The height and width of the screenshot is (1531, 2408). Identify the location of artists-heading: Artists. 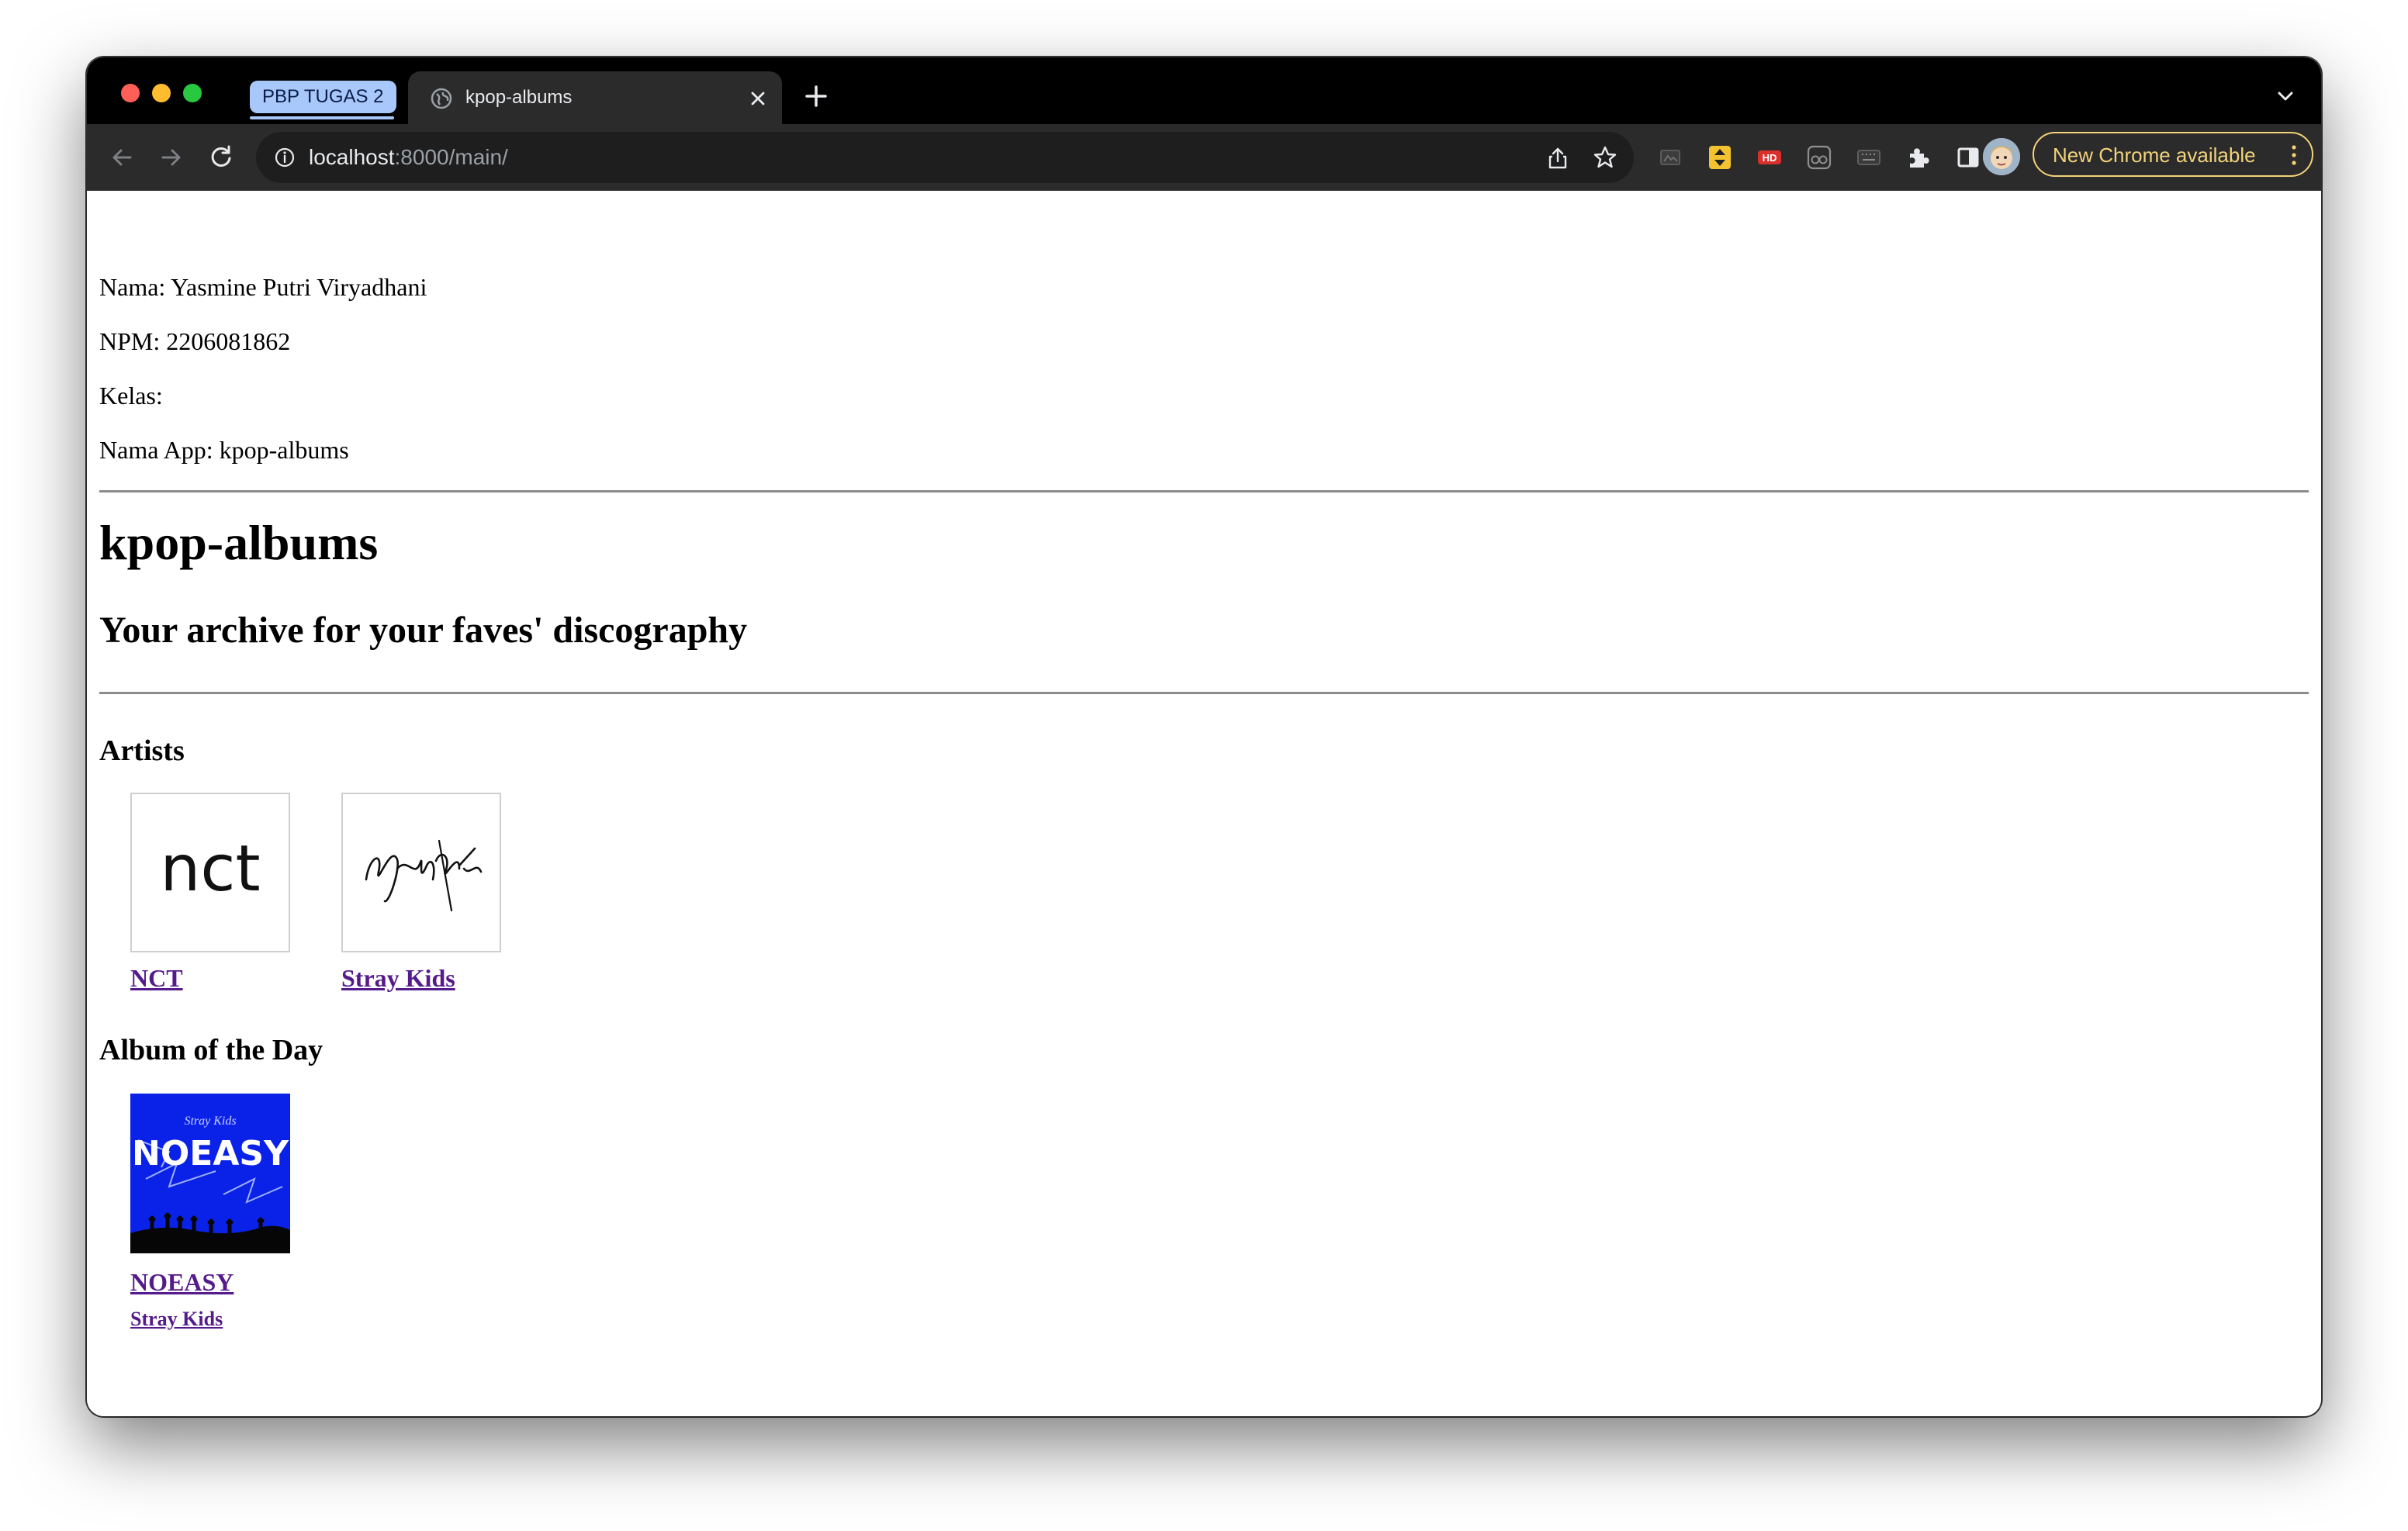
(142, 750).